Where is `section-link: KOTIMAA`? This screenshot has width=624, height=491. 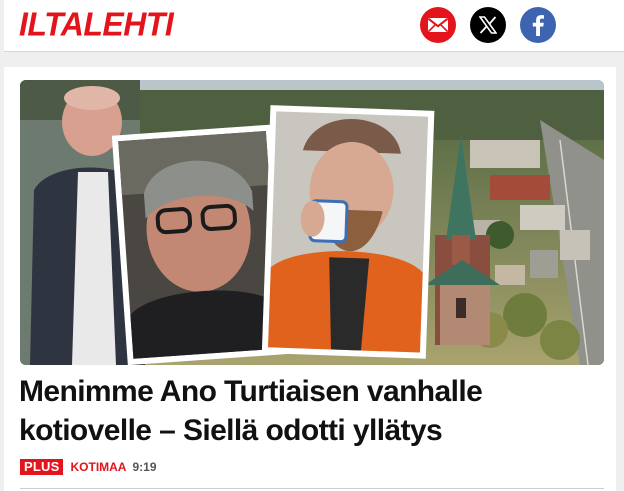 section-link: KOTIMAA is located at coordinates (98, 467).